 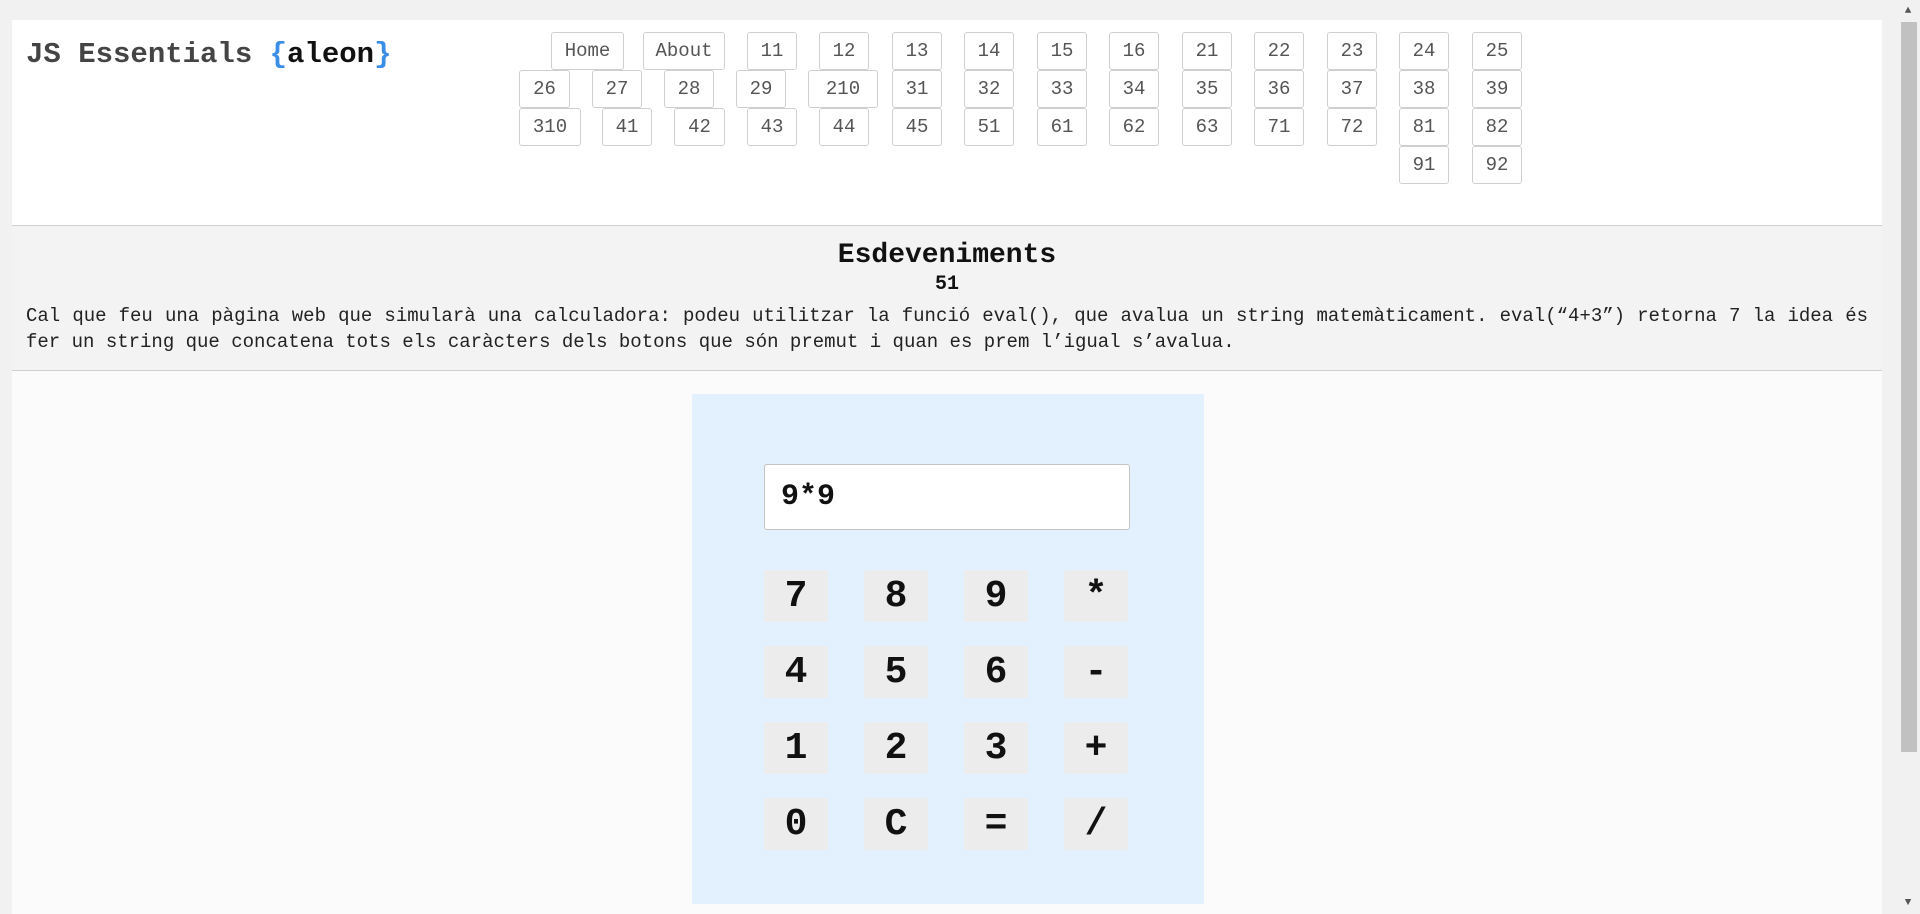 I want to click on nav-button-71: 71, so click(x=1279, y=127).